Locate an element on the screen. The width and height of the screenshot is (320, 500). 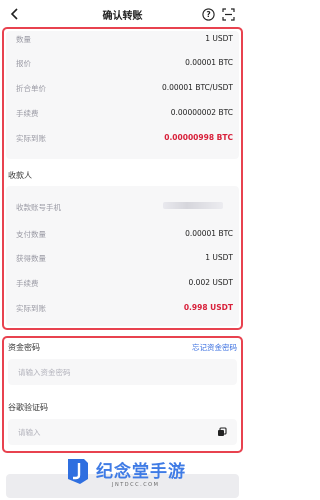
row-value: 0.998 USDT is located at coordinates (208, 307).